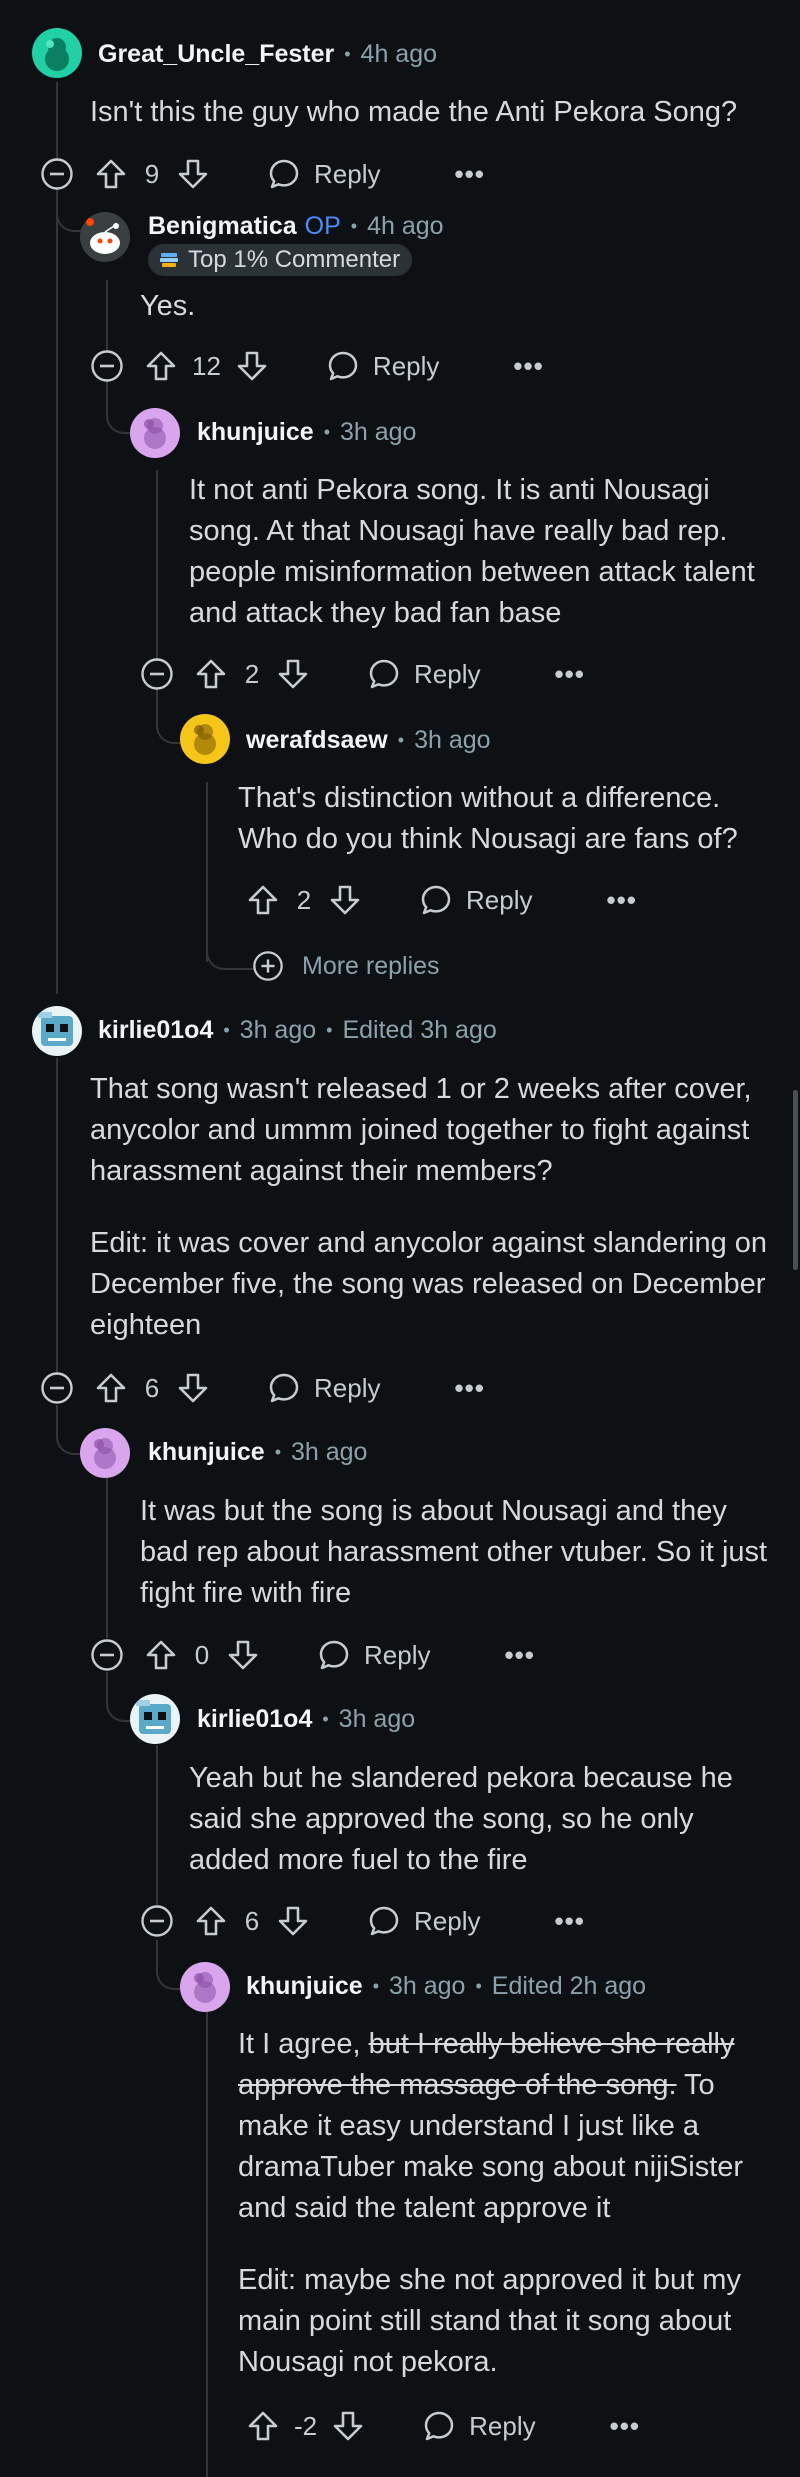 The height and width of the screenshot is (2477, 800). What do you see at coordinates (317, 740) in the screenshot?
I see `username: werafdsaew` at bounding box center [317, 740].